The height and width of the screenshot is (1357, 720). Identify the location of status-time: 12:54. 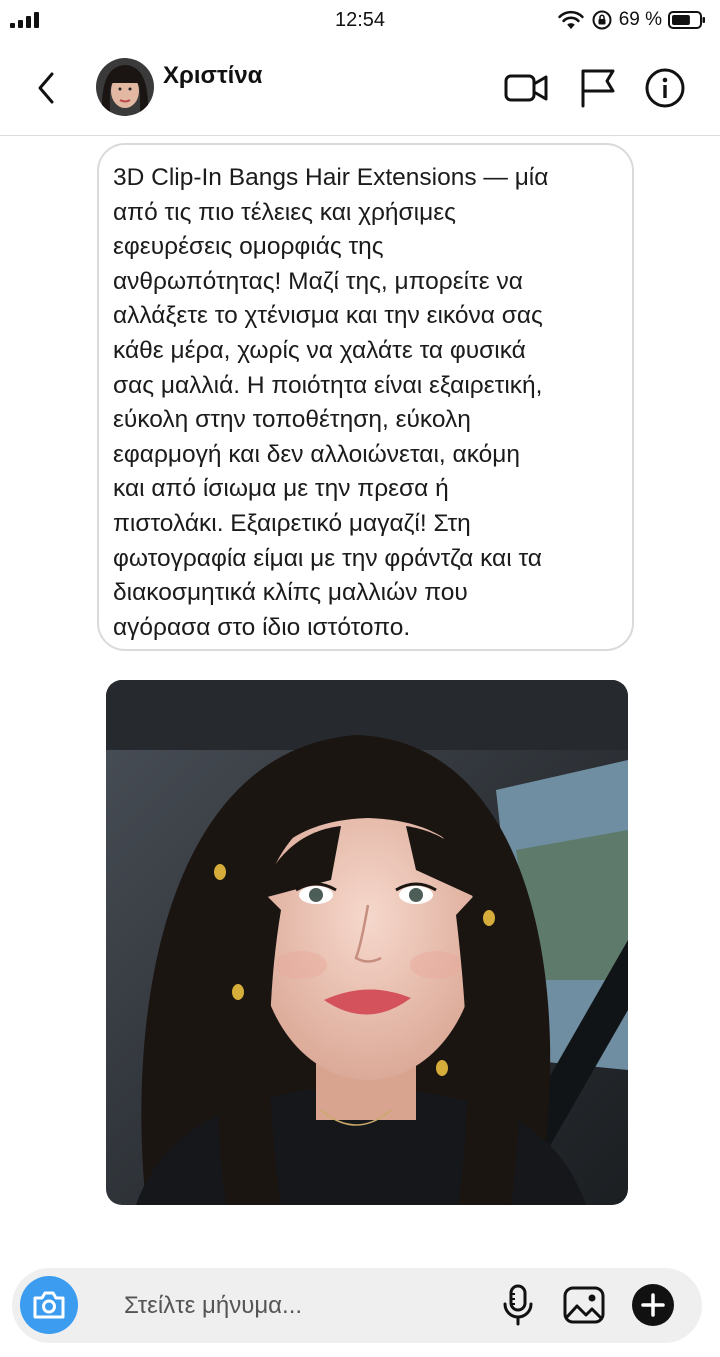
(360, 20).